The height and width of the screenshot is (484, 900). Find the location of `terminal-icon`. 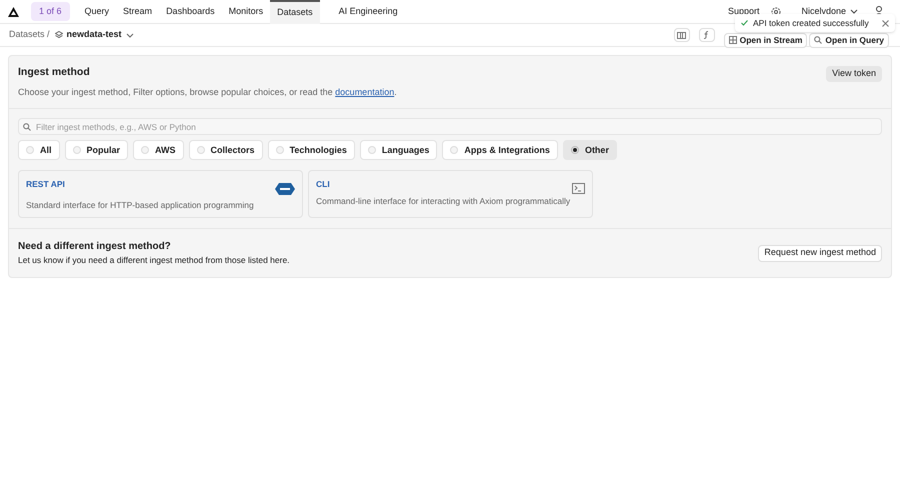

terminal-icon is located at coordinates (578, 188).